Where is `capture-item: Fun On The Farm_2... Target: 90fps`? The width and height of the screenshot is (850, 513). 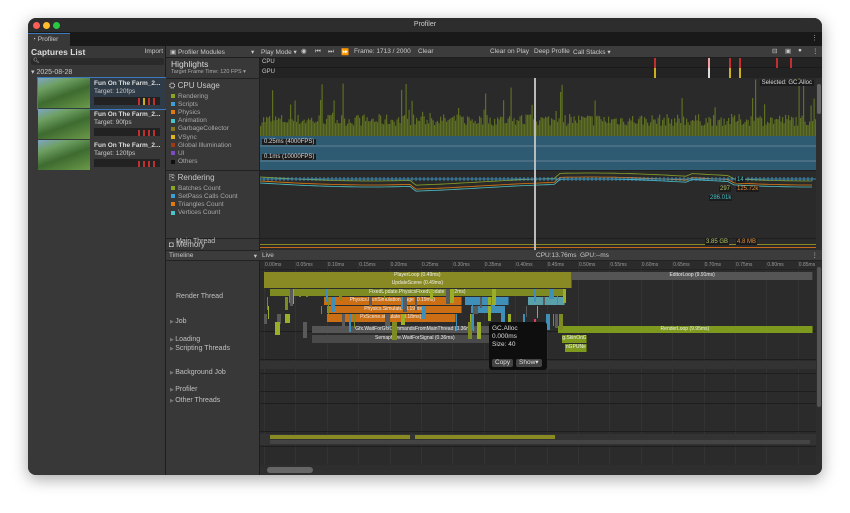 capture-item: Fun On The Farm_2... Target: 90fps is located at coordinates (102, 124).